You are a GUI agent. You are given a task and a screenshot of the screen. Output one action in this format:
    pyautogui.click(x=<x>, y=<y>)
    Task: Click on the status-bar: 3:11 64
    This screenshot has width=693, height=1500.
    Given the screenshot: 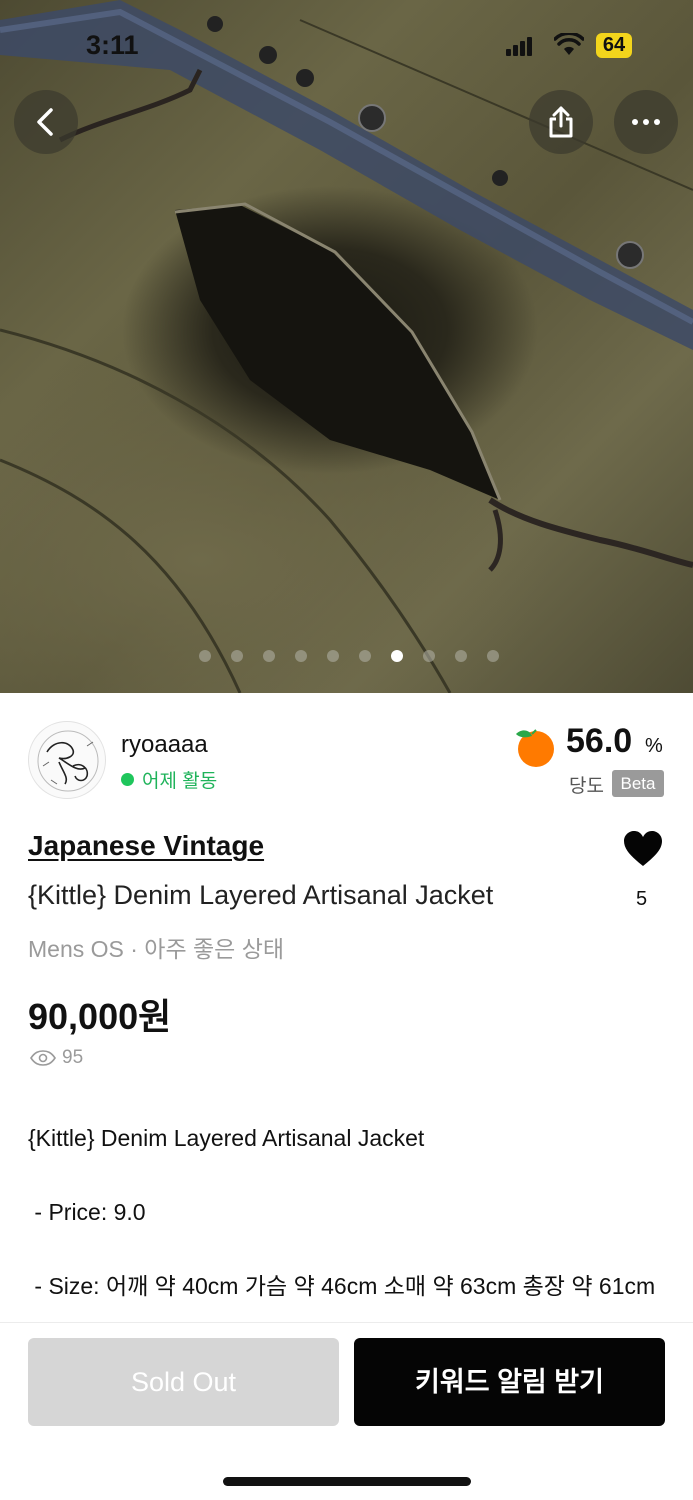 What is the action you would take?
    pyautogui.click(x=346, y=45)
    